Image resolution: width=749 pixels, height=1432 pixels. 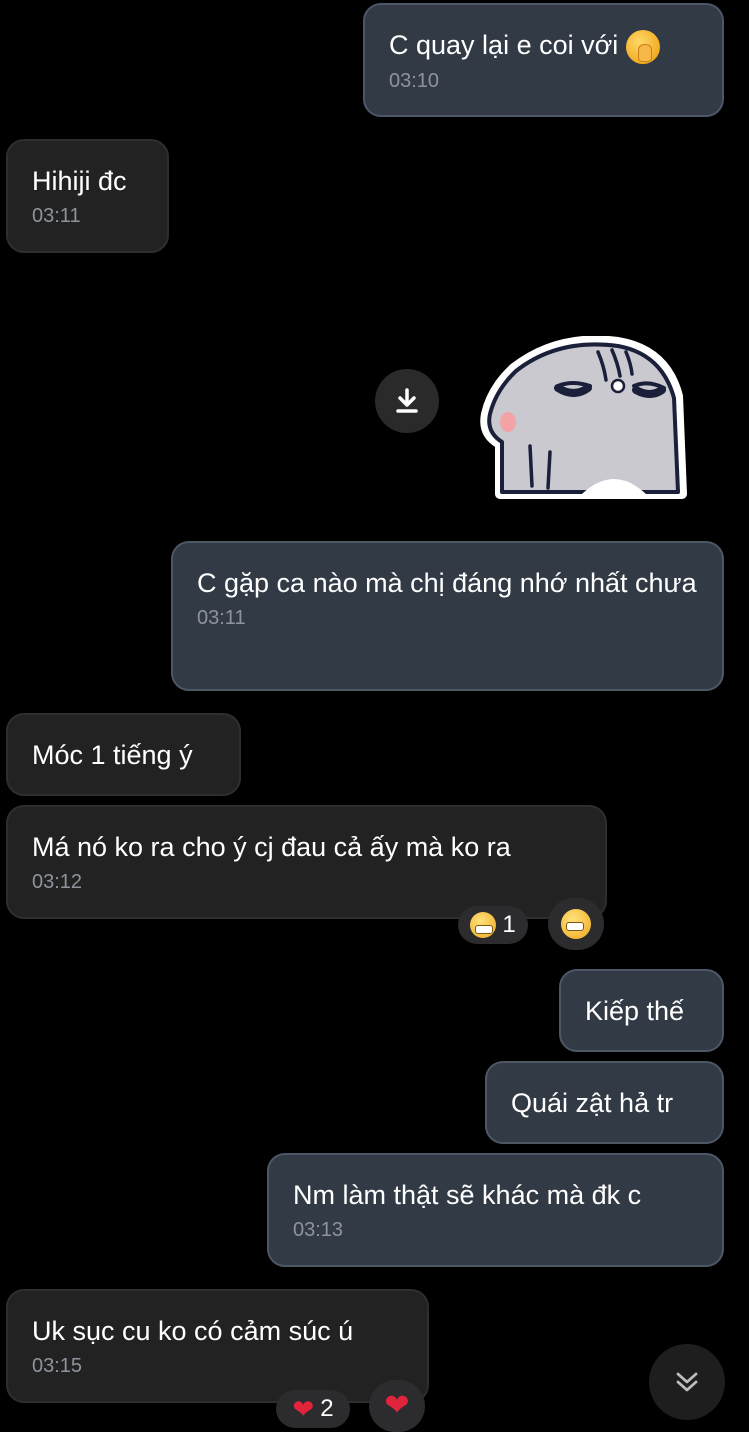 I want to click on message-bubble-incoming: Uk sục cu ko có cảm súc ú 03:15, so click(x=217, y=1346).